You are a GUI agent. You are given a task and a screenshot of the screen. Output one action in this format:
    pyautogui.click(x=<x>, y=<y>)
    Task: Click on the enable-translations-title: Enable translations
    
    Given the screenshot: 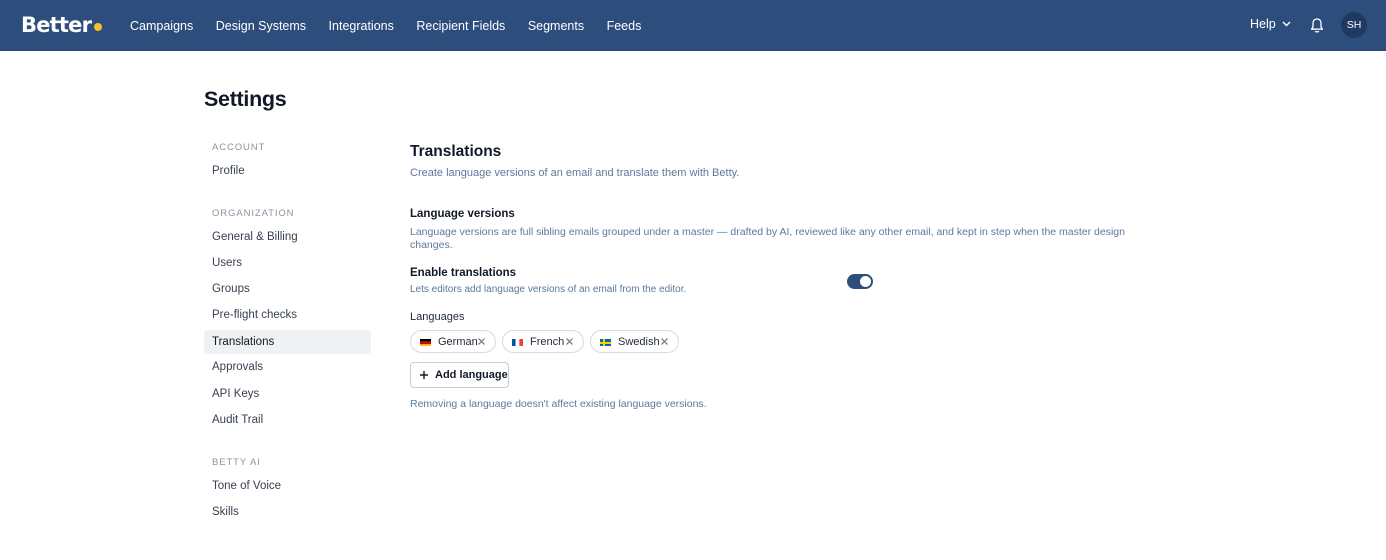 What is the action you would take?
    pyautogui.click(x=463, y=273)
    